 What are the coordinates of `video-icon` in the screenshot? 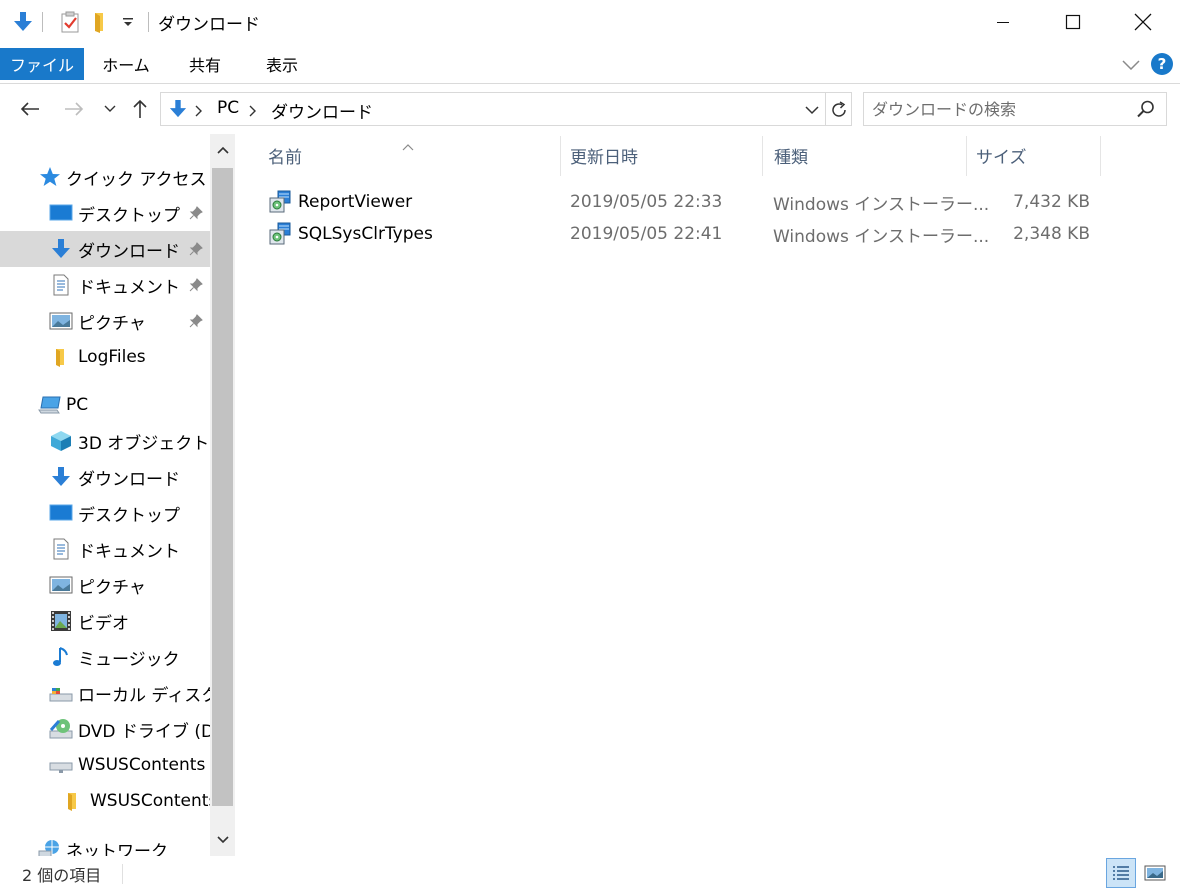 It's located at (61, 621).